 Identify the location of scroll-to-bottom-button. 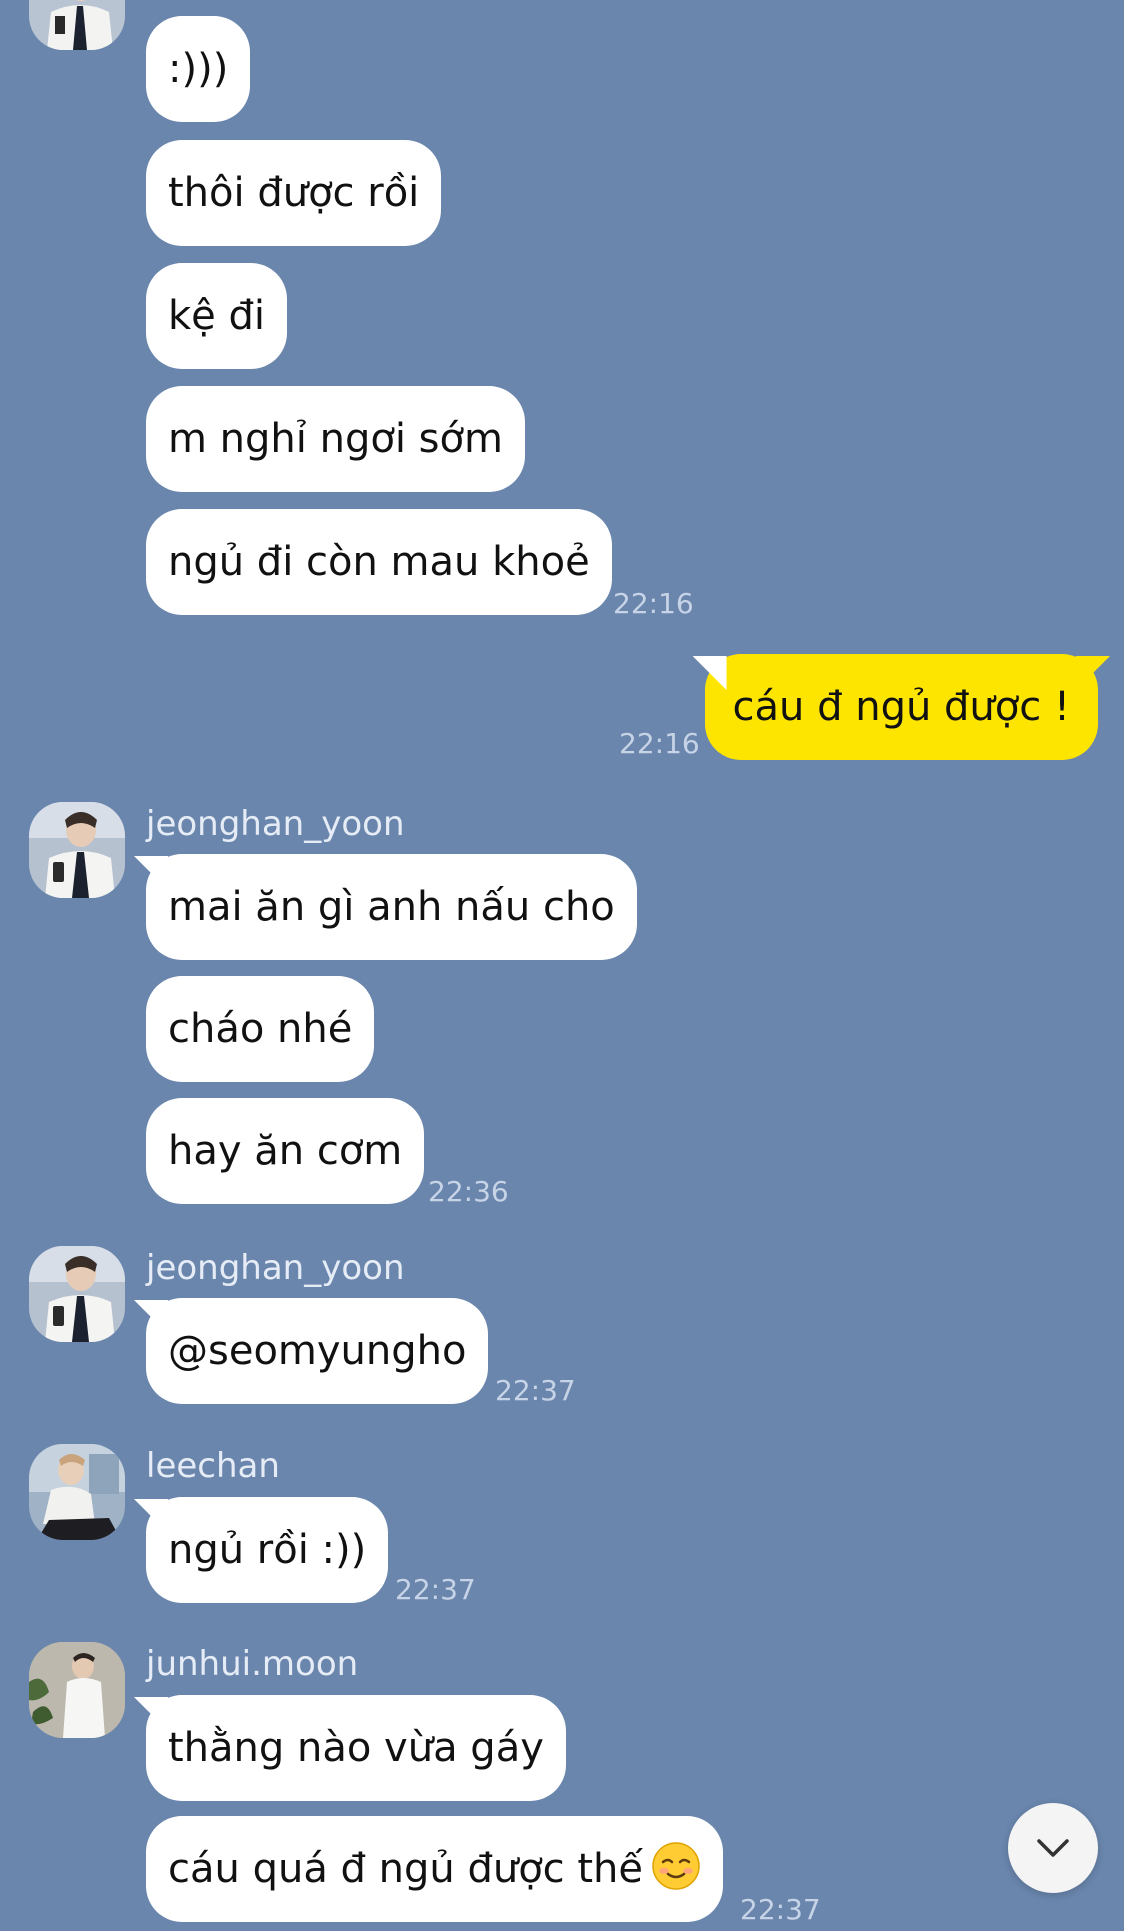
(1053, 1848).